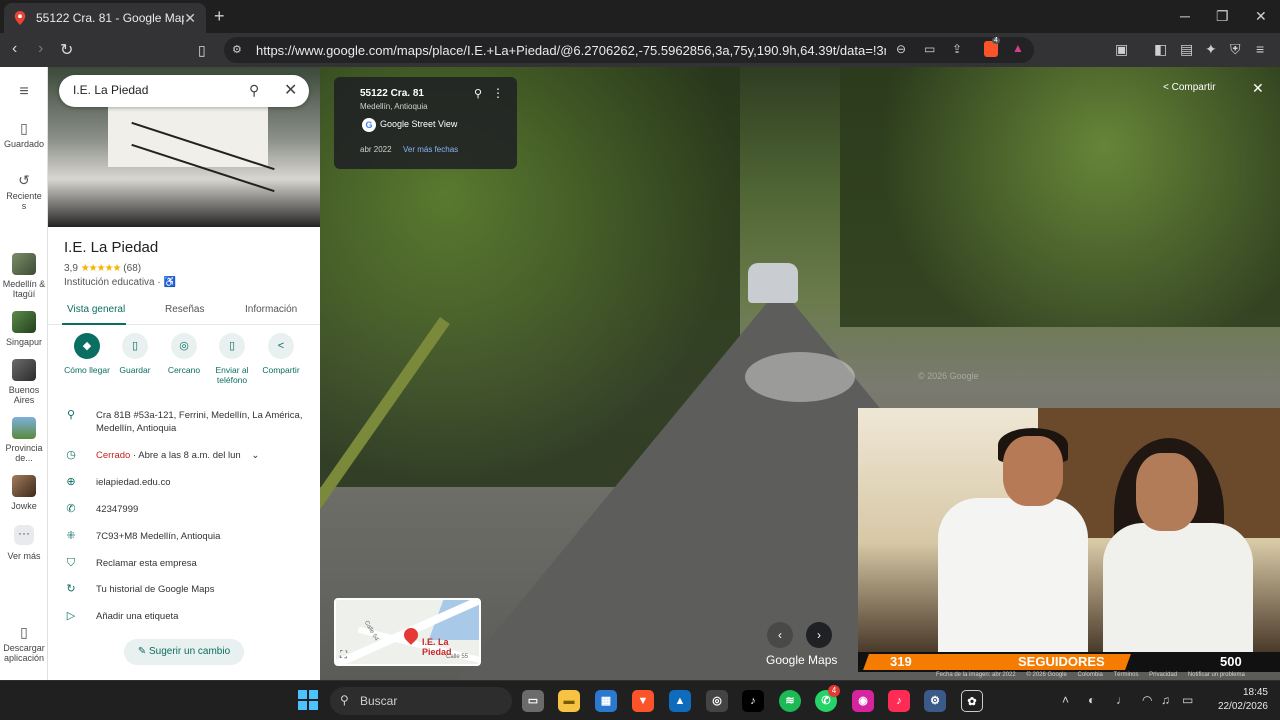  I want to click on website-text: ielapiedad.edu.co, so click(133, 482).